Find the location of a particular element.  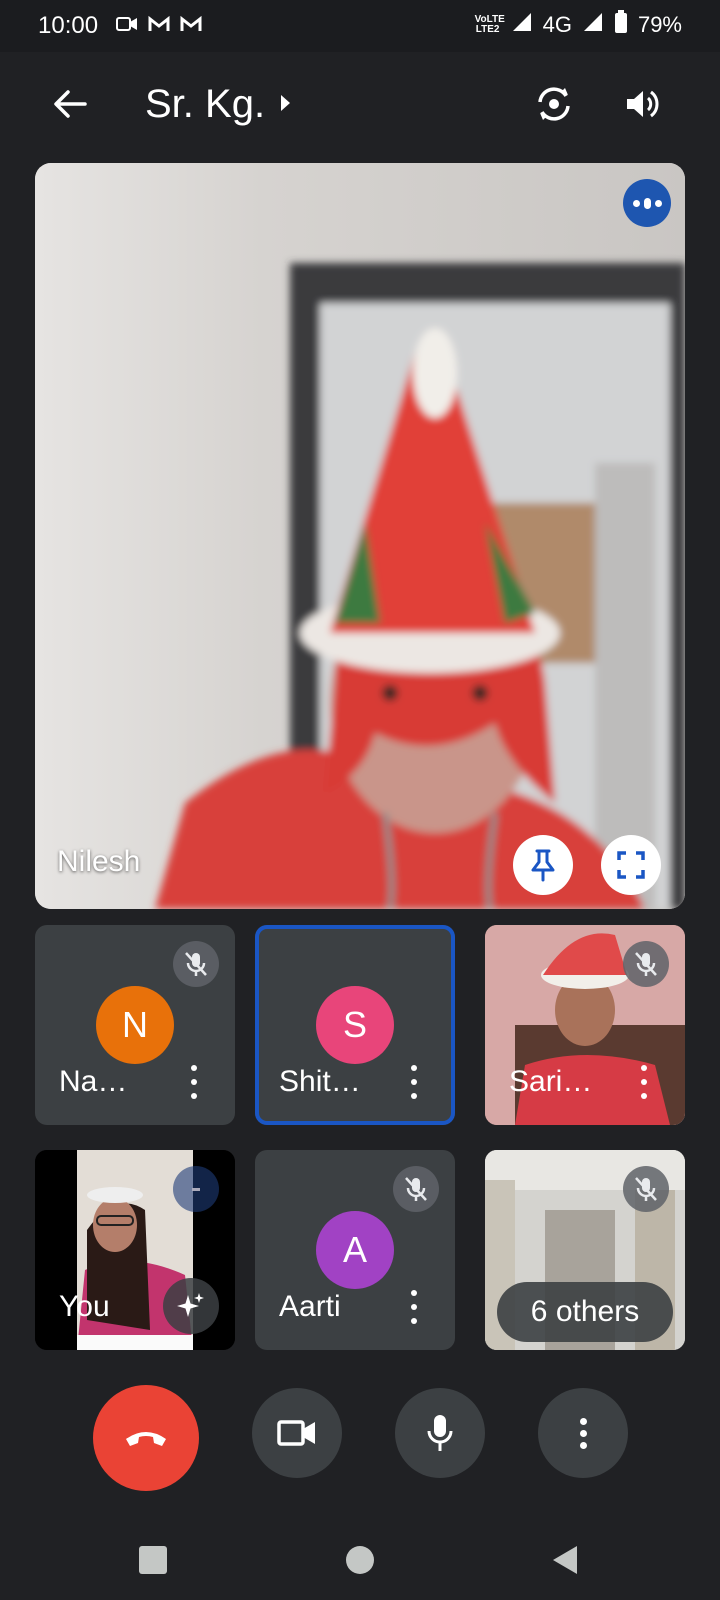

recents-button is located at coordinates (153, 1560).